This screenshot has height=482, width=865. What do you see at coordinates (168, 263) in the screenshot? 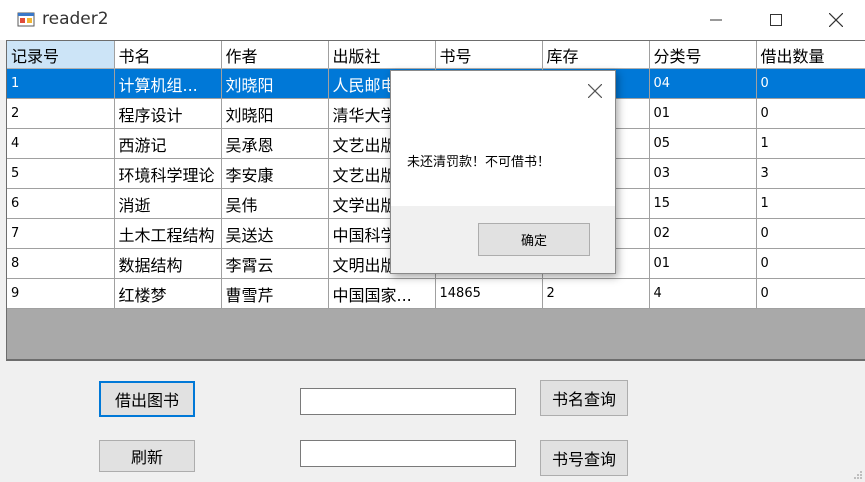
I see `cell-book-name: 数据结构` at bounding box center [168, 263].